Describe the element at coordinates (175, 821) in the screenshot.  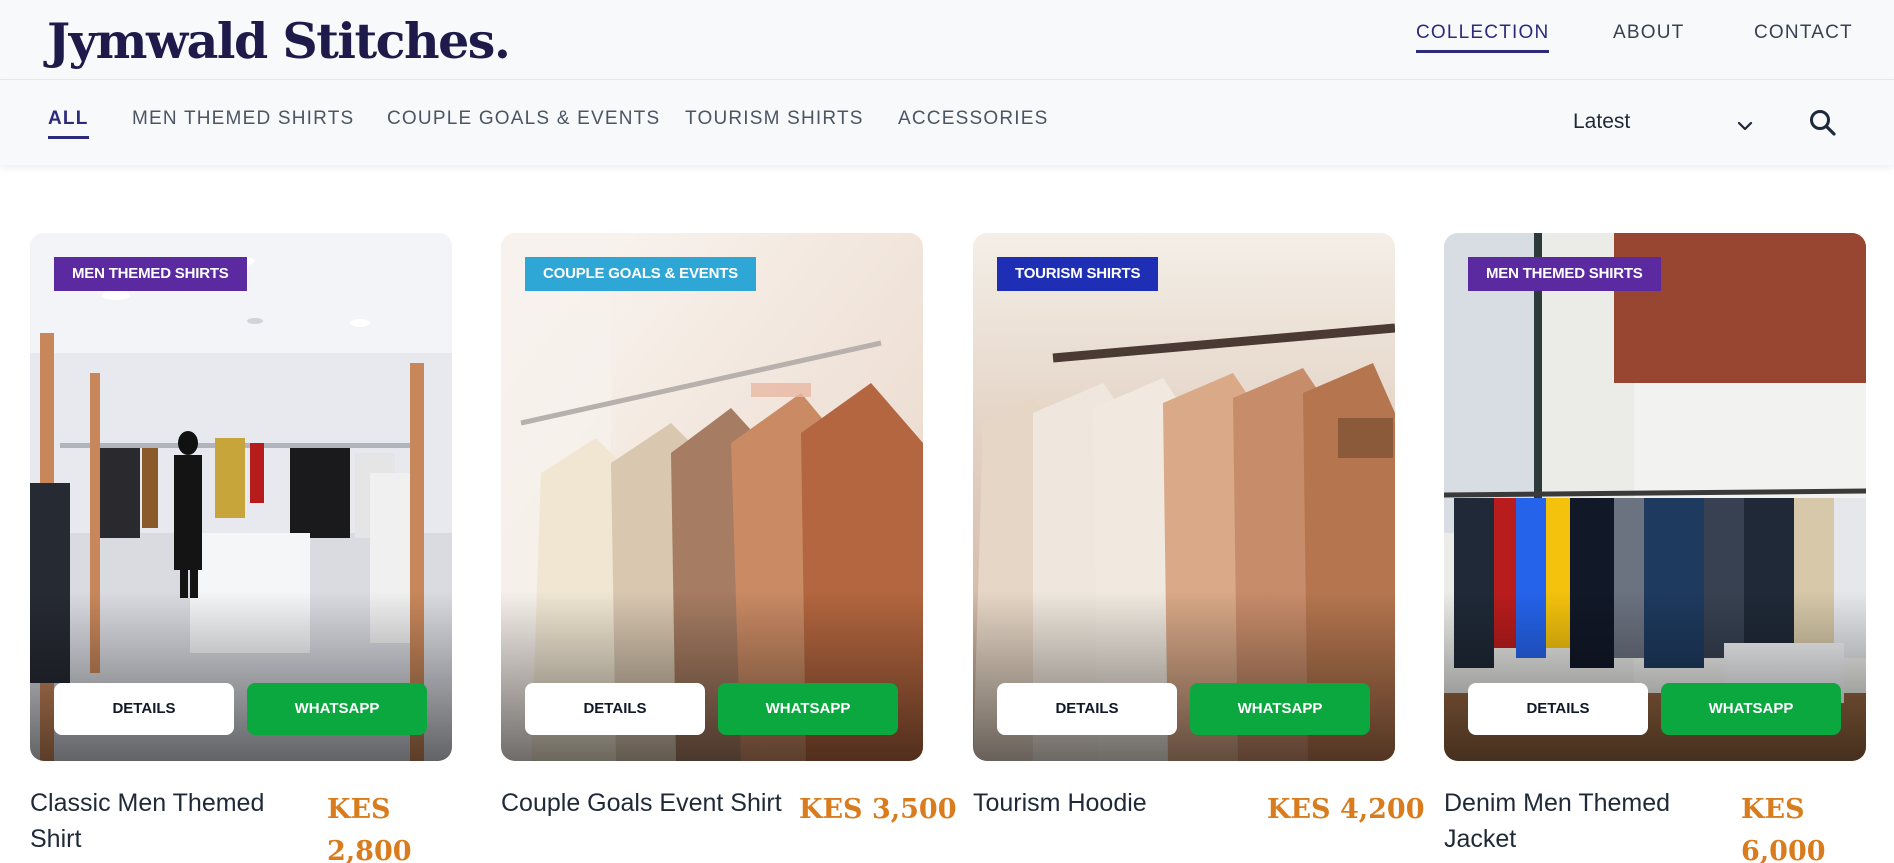
I see `product-name: Classic Men Themed Shirt` at that location.